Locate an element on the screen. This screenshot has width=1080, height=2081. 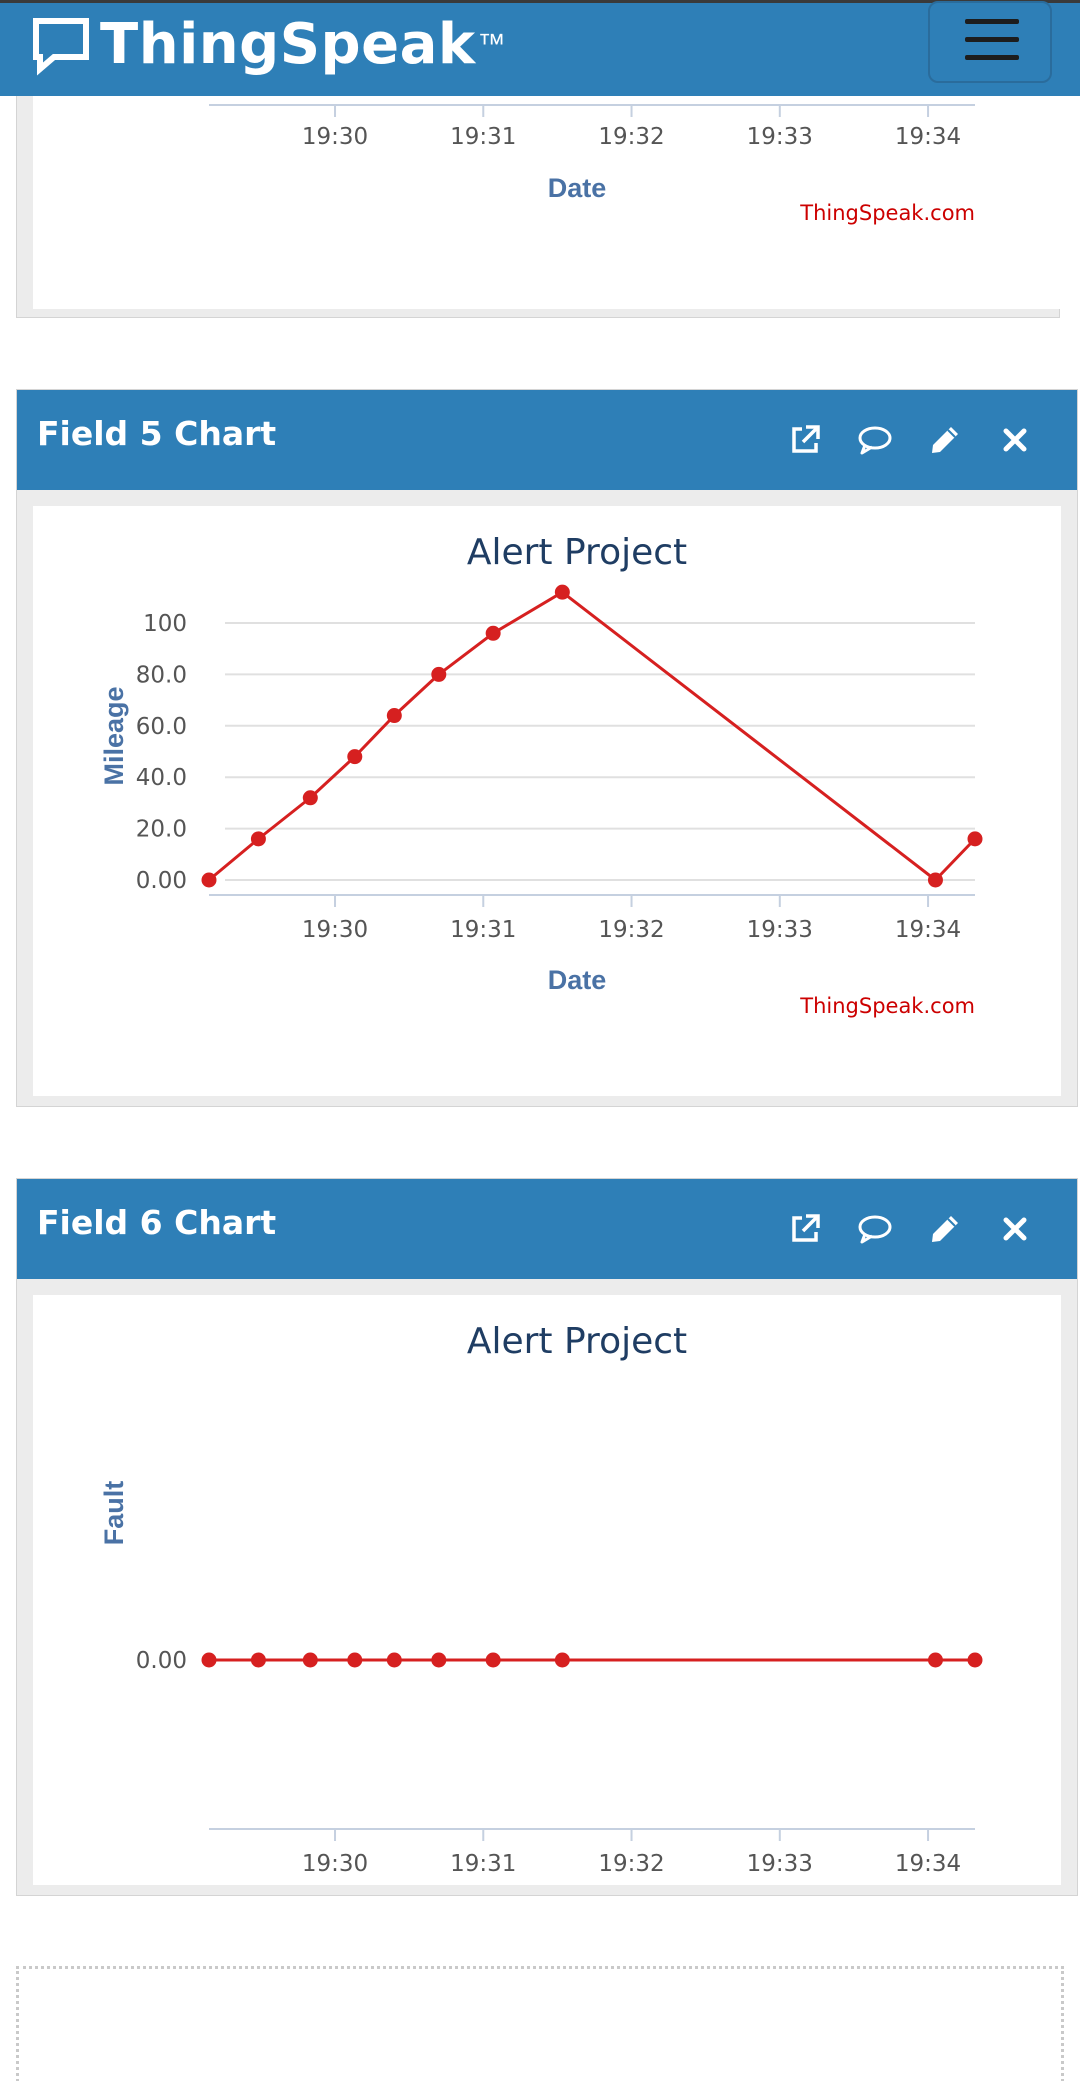
y-tick-label: 80.0 is located at coordinates (161, 675).